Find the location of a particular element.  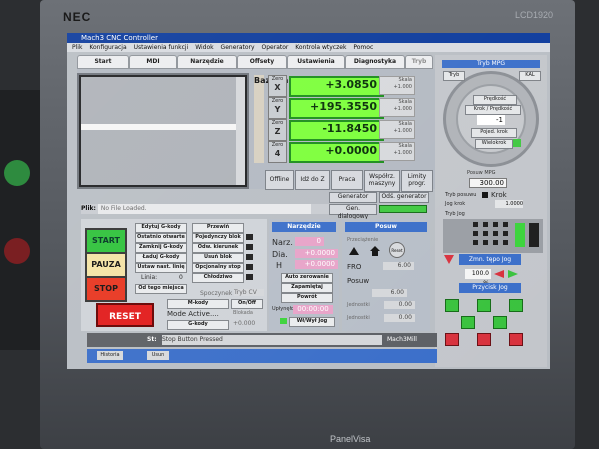

feed-home-icon is located at coordinates (375, 251).